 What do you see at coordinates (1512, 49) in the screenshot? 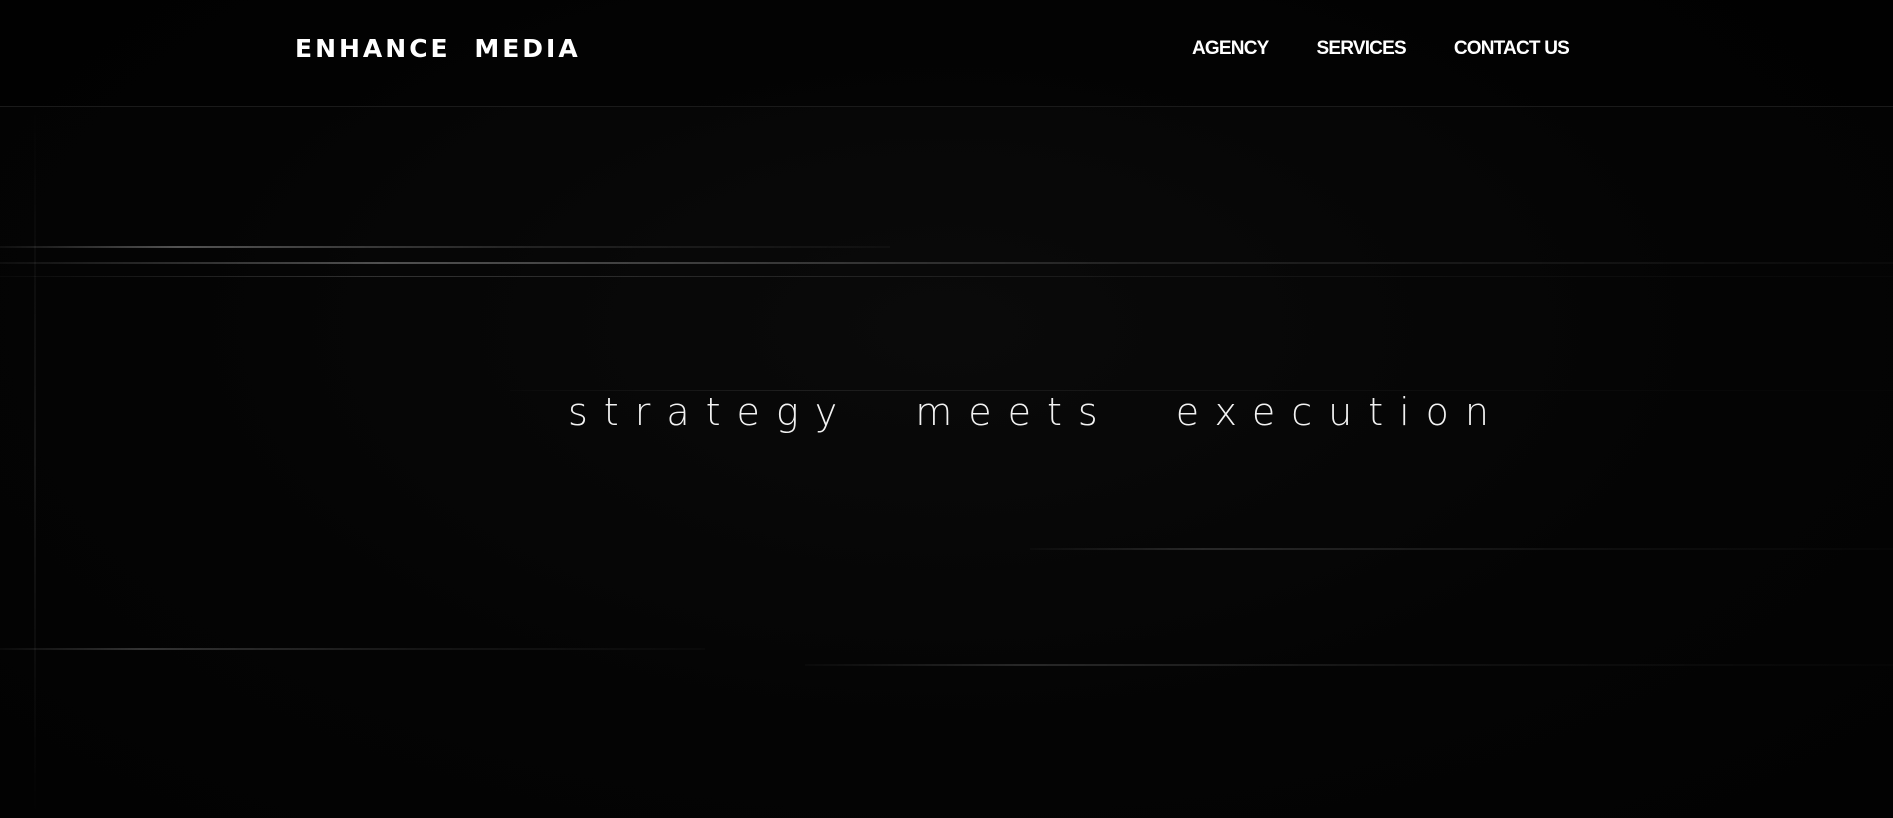
I see `nav-item-contact-us: CONTACT US` at bounding box center [1512, 49].